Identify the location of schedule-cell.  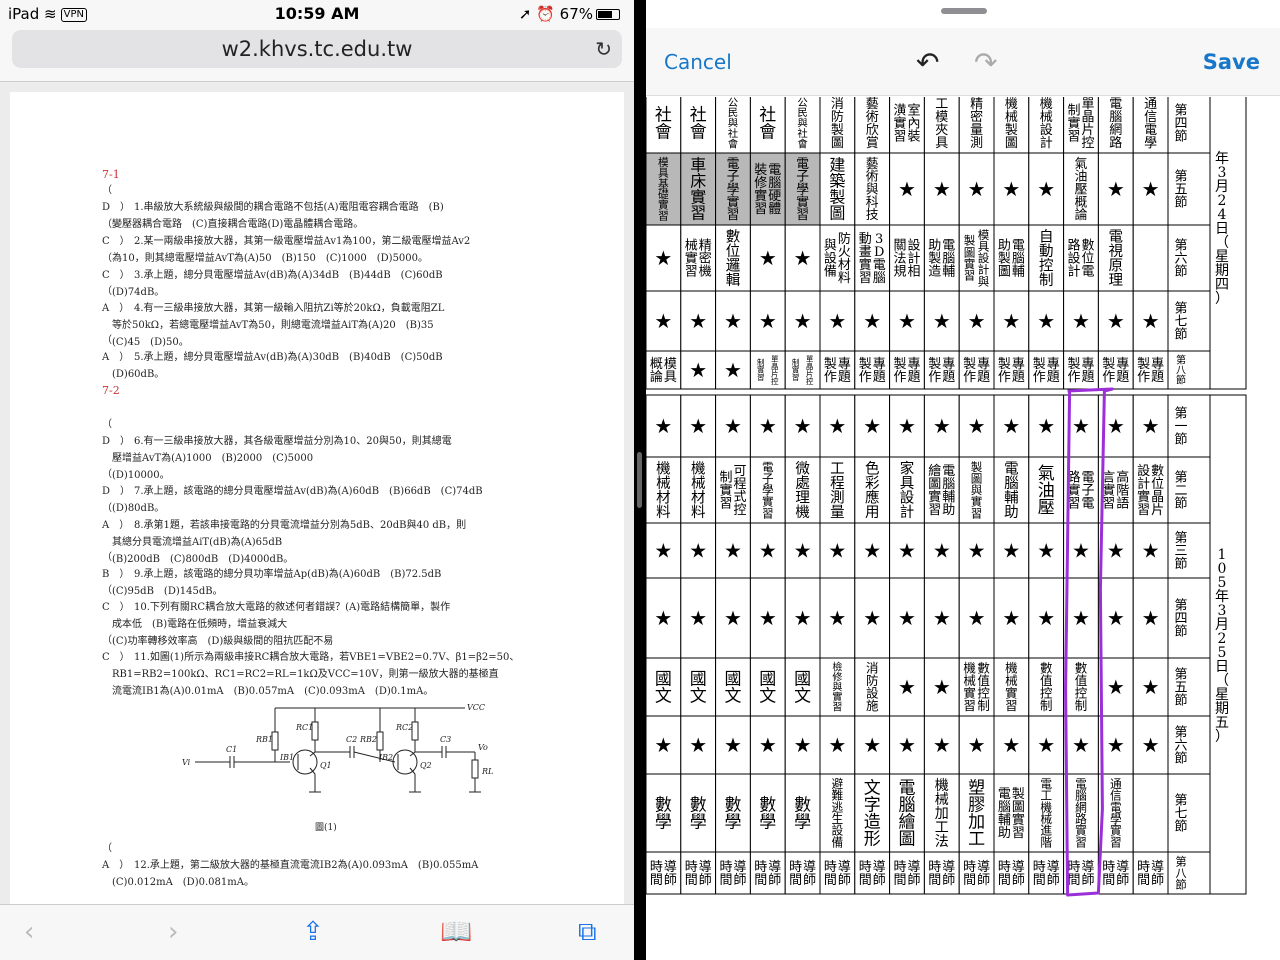
(1150, 813).